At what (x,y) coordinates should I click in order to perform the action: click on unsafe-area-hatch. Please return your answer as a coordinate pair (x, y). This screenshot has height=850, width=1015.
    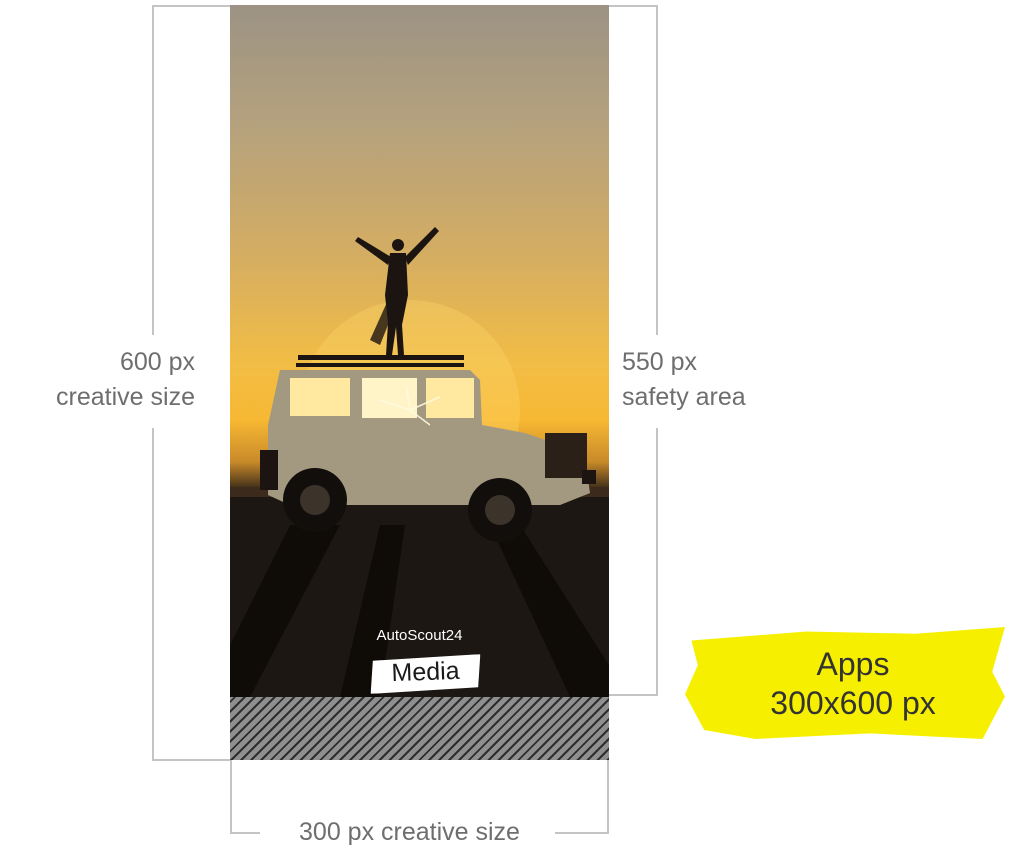
    Looking at the image, I should click on (419, 728).